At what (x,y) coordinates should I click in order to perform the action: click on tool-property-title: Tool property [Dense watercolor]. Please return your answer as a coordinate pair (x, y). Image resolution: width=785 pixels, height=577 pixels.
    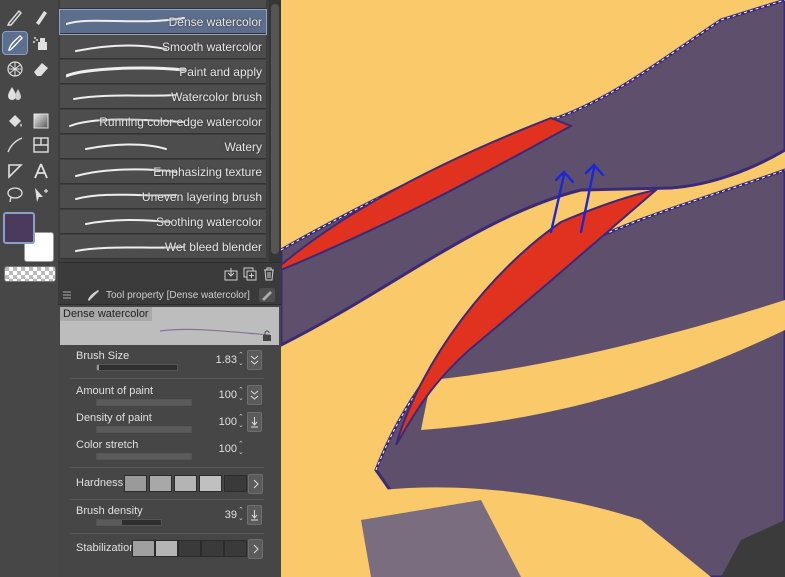
    Looking at the image, I should click on (178, 295).